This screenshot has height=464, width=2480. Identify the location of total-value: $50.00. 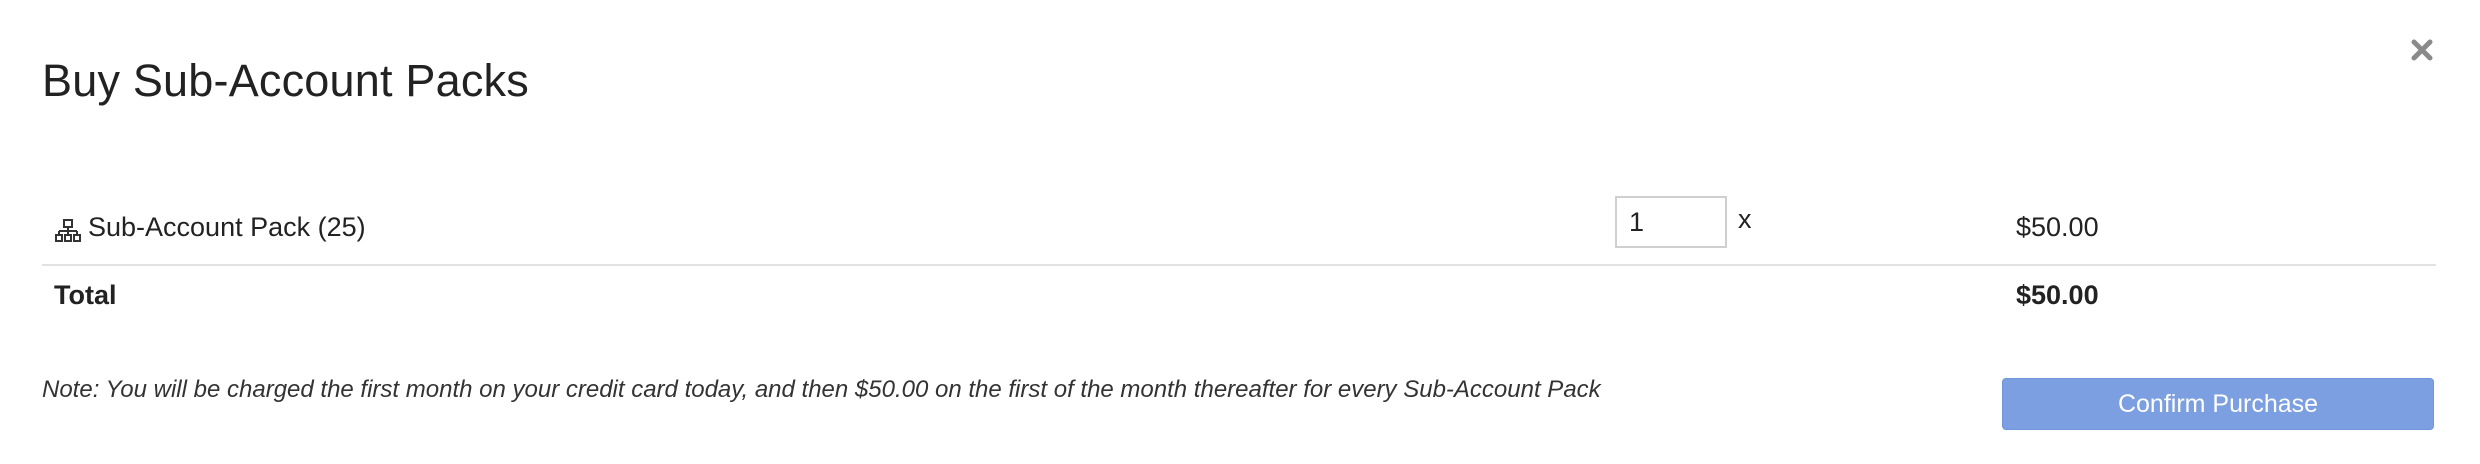
(2057, 295).